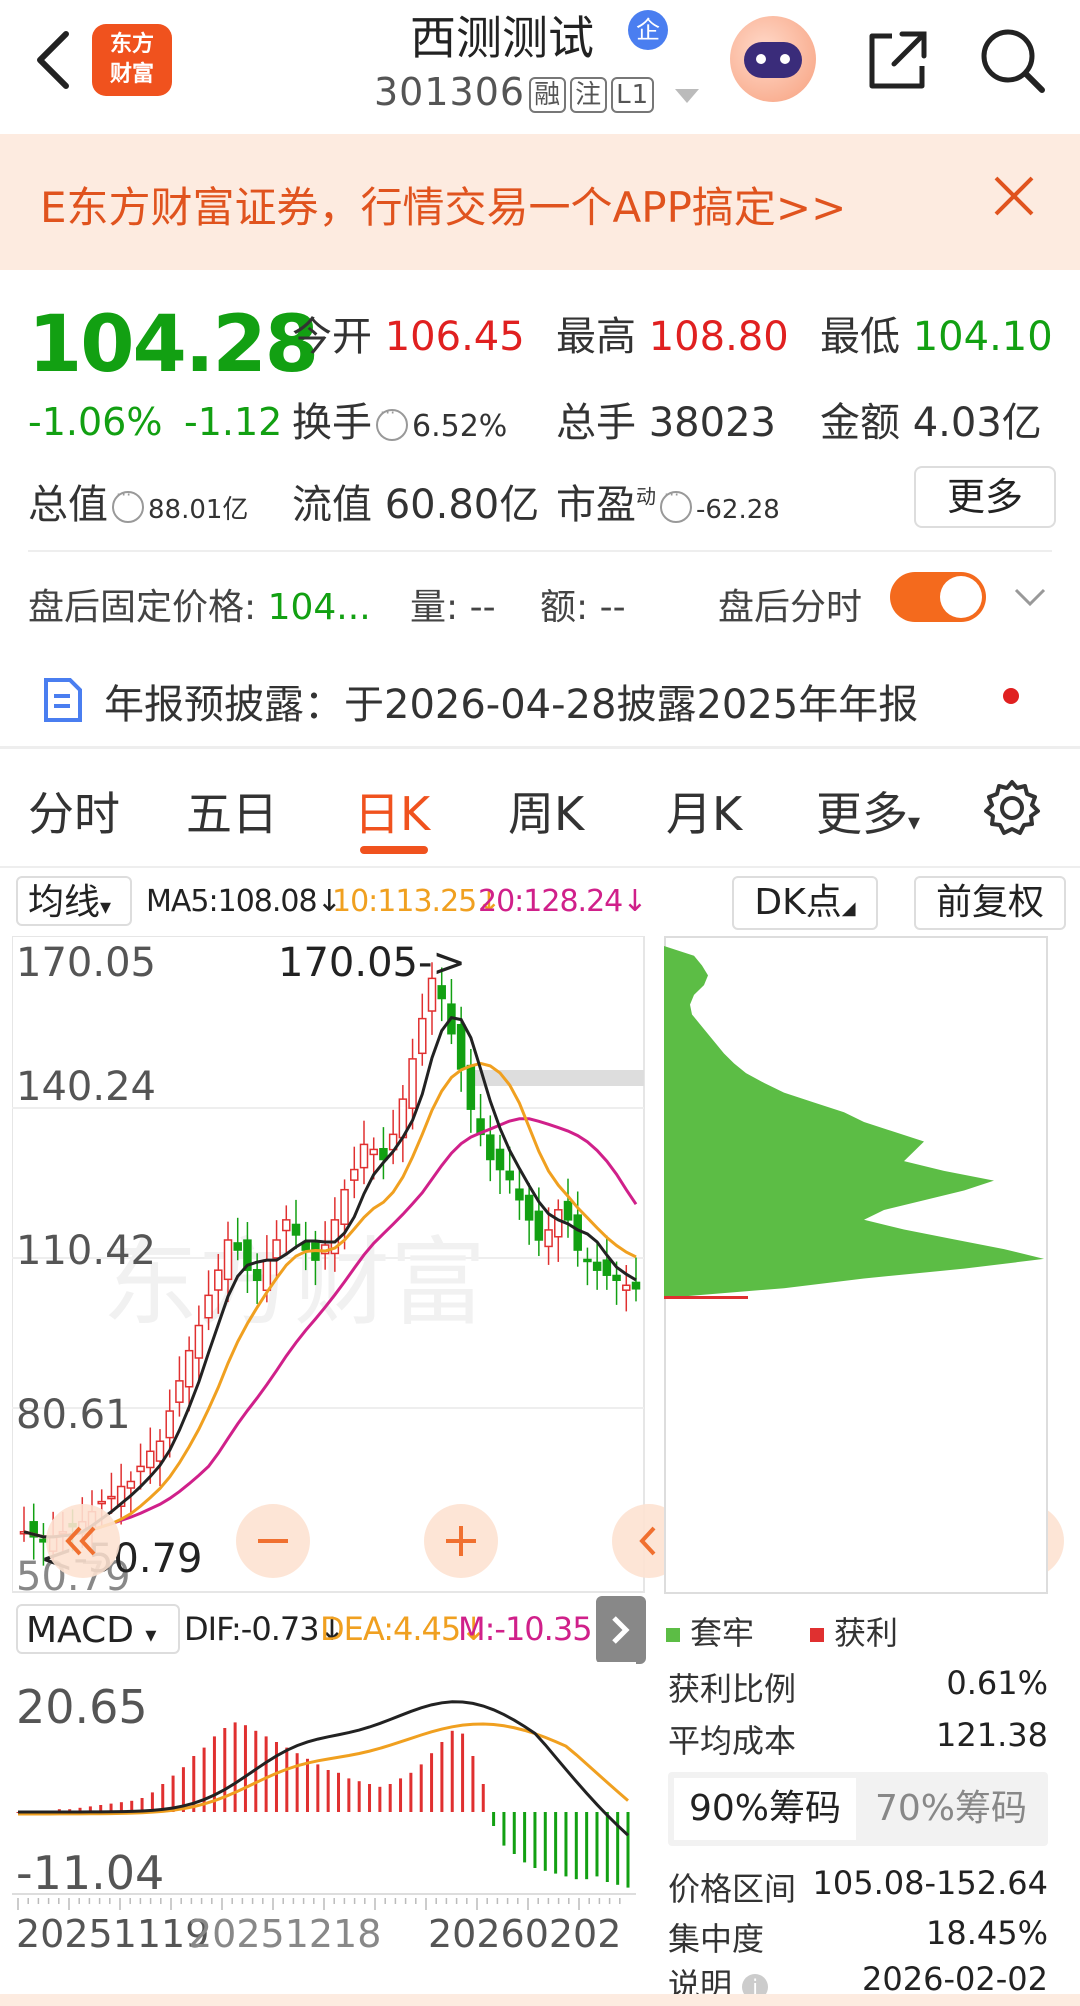 This screenshot has width=1080, height=2006. Describe the element at coordinates (546, 811) in the screenshot. I see `tab-weekly-k: 周K` at that location.